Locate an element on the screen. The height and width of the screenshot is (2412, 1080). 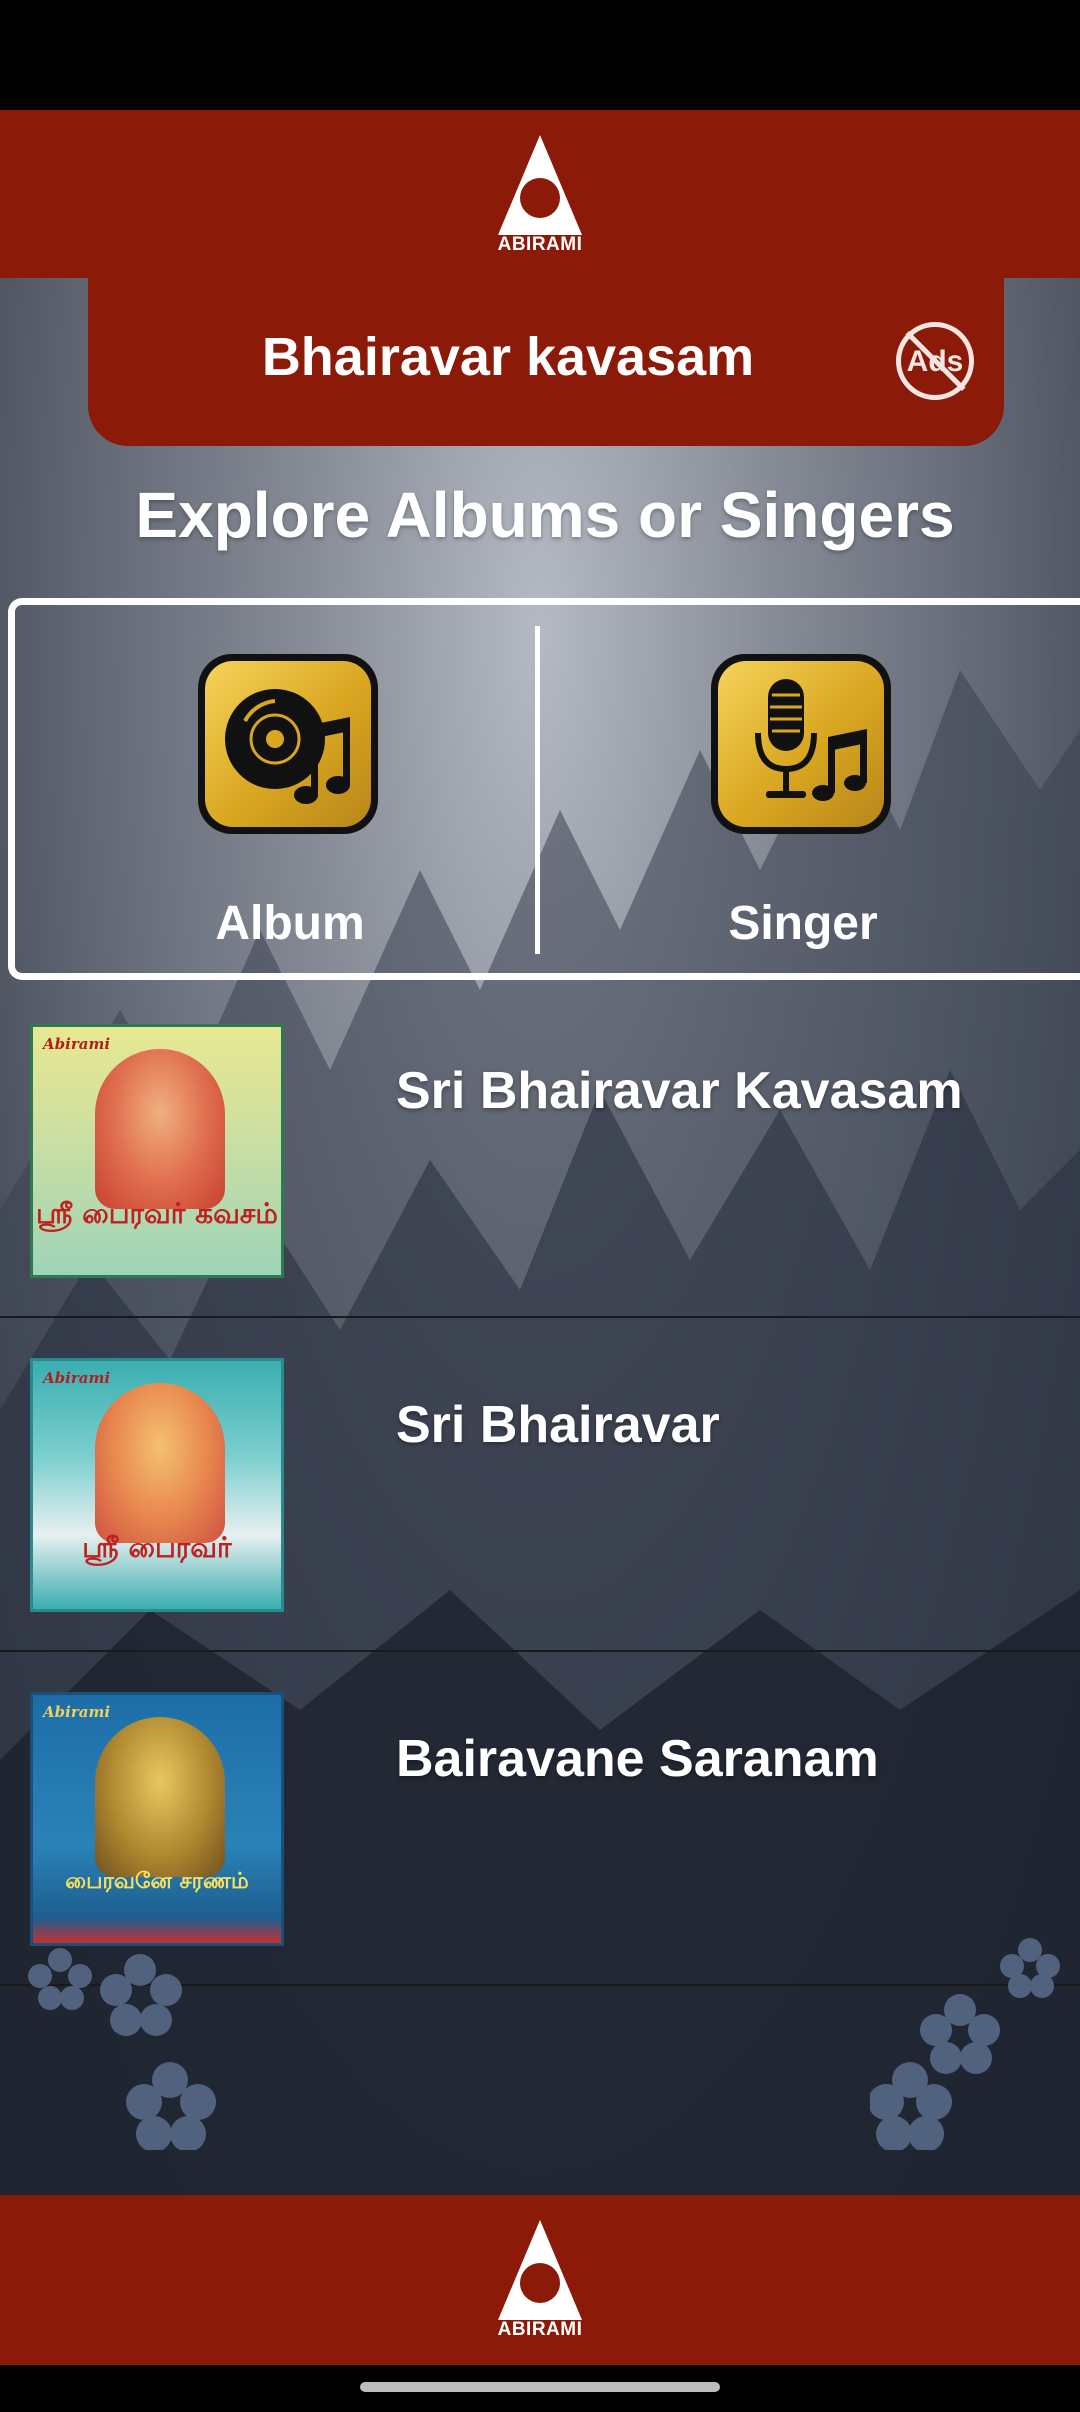
album-title: Sri Bhairavar Kavasam is located at coordinates (679, 1091).